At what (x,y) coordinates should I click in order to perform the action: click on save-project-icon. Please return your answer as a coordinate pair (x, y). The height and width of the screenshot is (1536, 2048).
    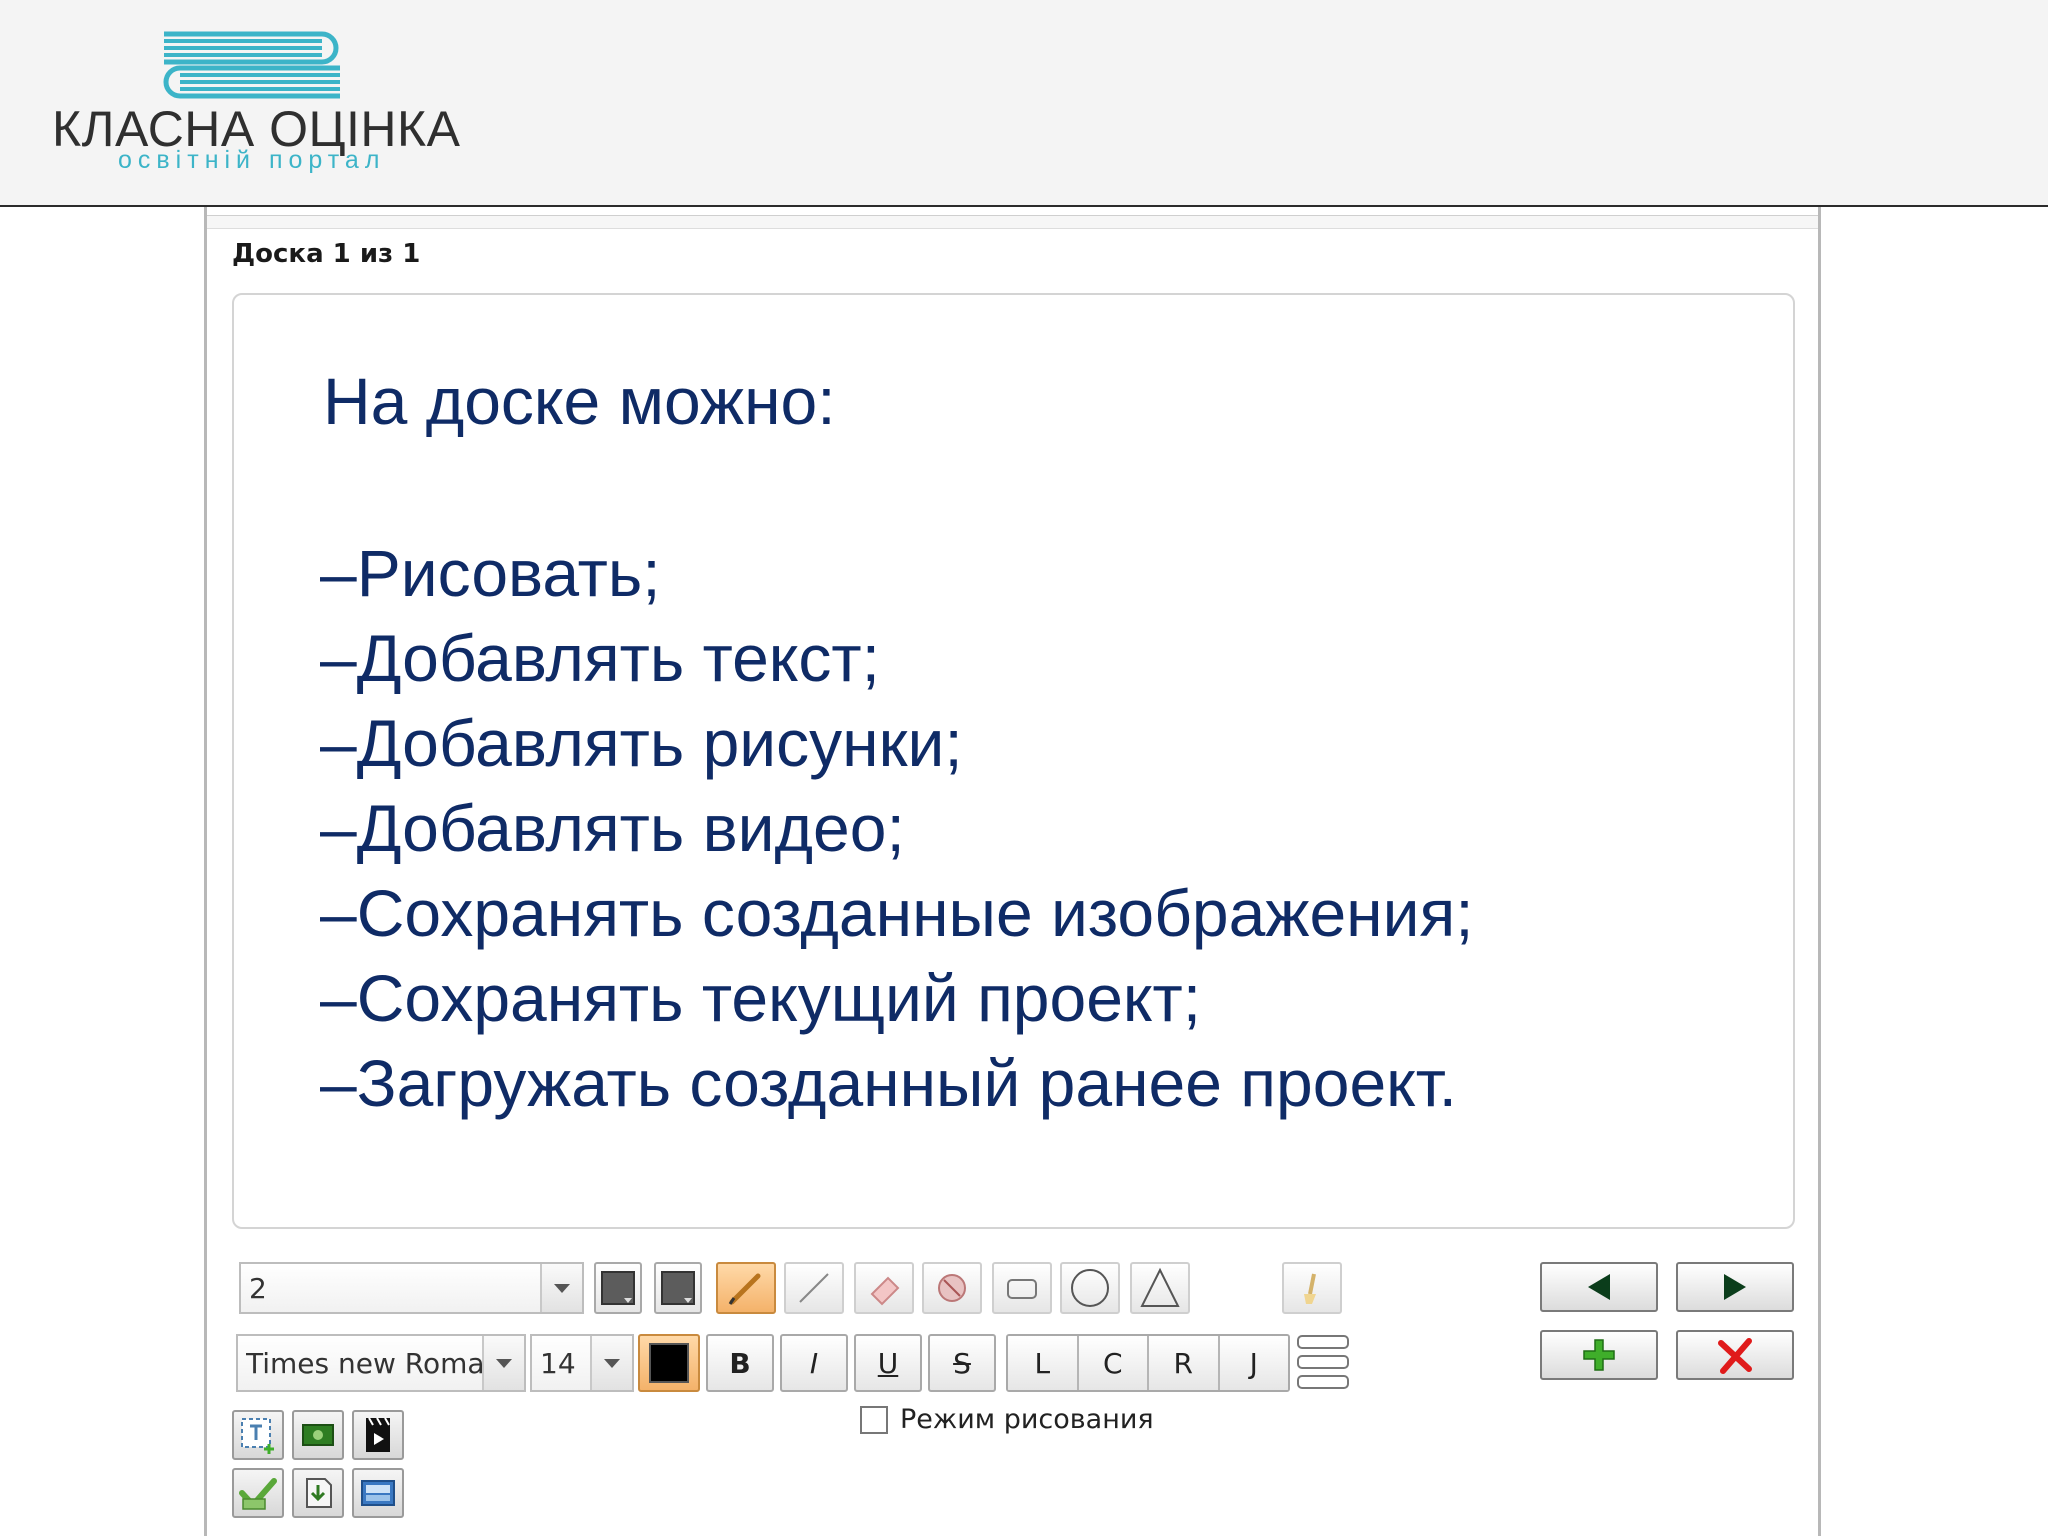
    Looking at the image, I should click on (319, 1493).